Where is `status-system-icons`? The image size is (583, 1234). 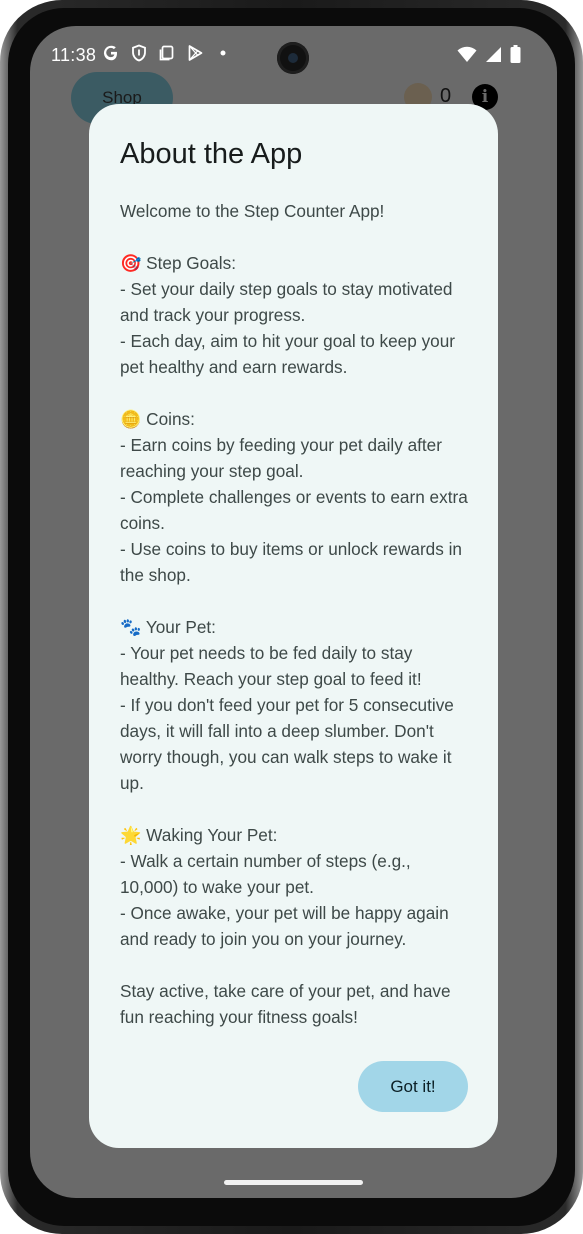 status-system-icons is located at coordinates (489, 56).